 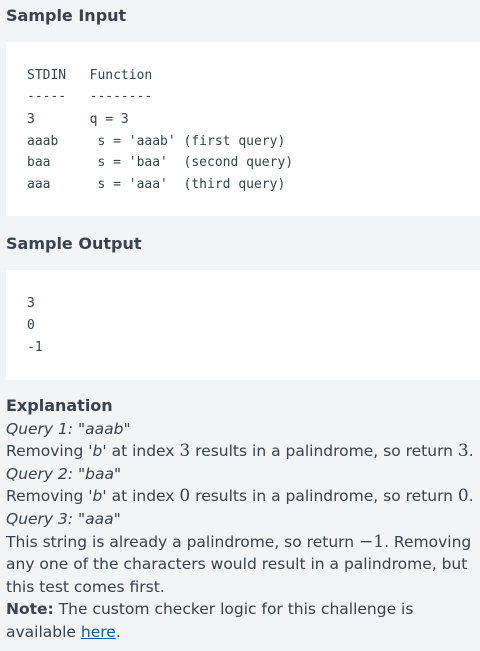 What do you see at coordinates (78, 119) in the screenshot?
I see `code-line: 3 q = 3` at bounding box center [78, 119].